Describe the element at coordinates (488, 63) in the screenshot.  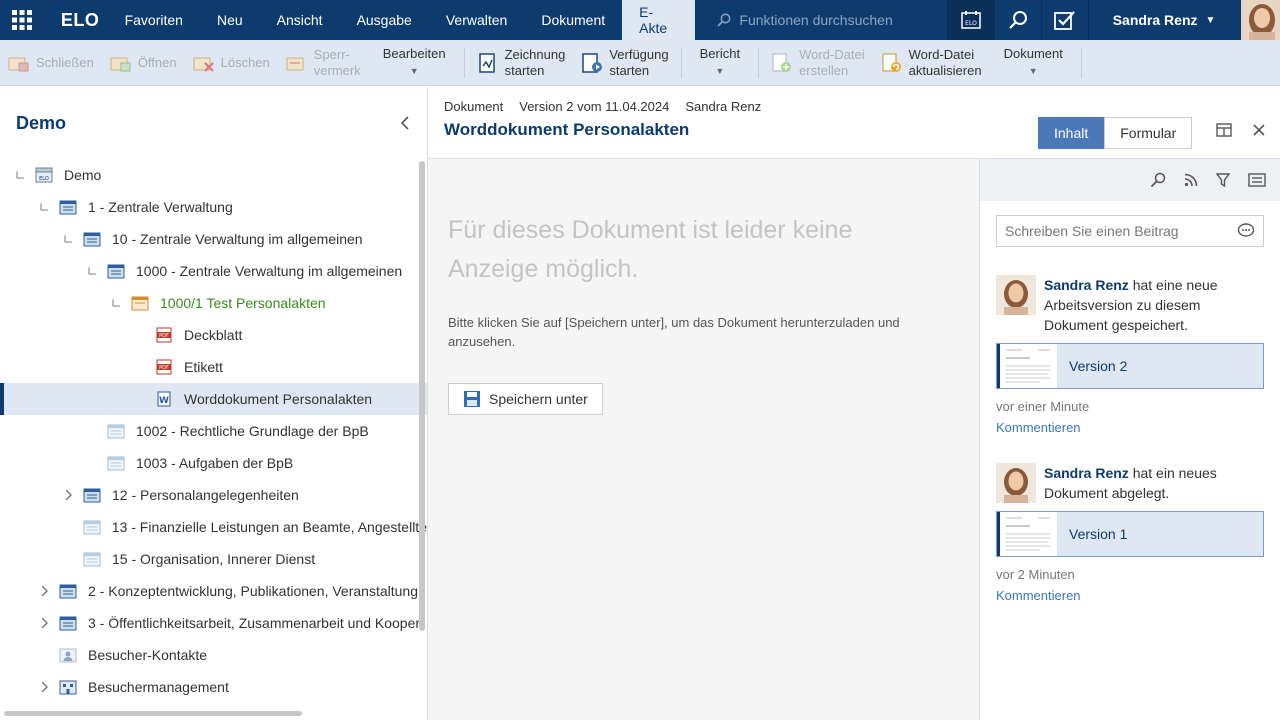
I see `signature-icon` at that location.